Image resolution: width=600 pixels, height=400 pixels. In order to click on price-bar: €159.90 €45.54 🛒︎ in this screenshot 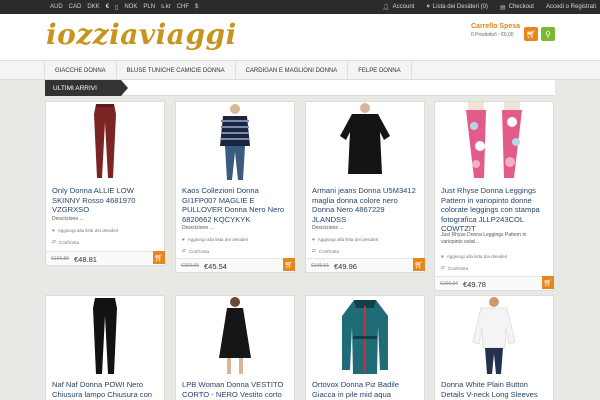, I will do `click(235, 265)`.